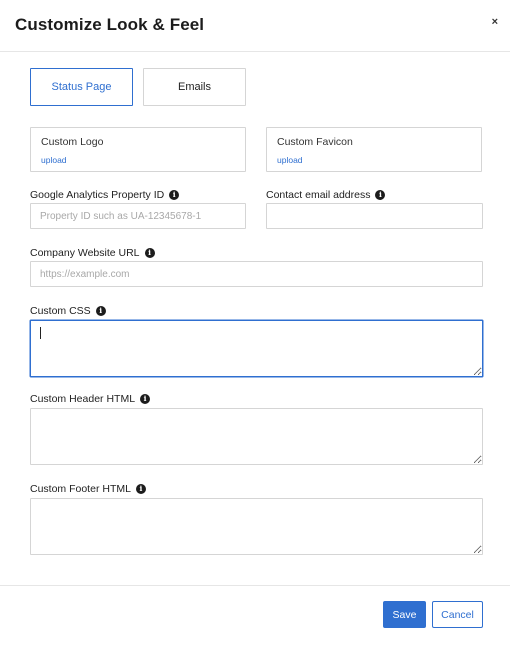 The image size is (510, 648). What do you see at coordinates (255, 585) in the screenshot?
I see `footer-divider` at bounding box center [255, 585].